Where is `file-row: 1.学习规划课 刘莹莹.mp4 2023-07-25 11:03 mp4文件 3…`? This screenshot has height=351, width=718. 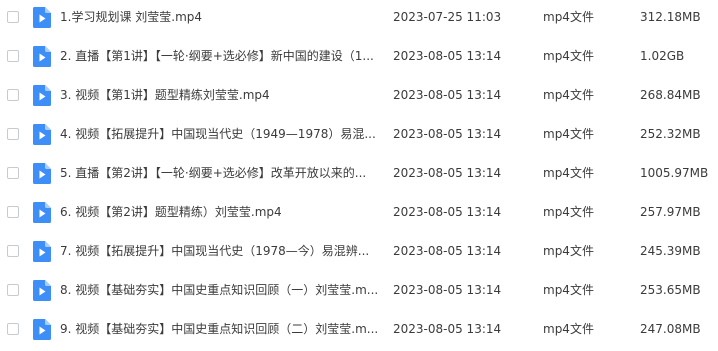
file-row: 1.学习规划课 刘莹莹.mp4 2023-07-25 11:03 mp4文件 3… is located at coordinates (359, 19).